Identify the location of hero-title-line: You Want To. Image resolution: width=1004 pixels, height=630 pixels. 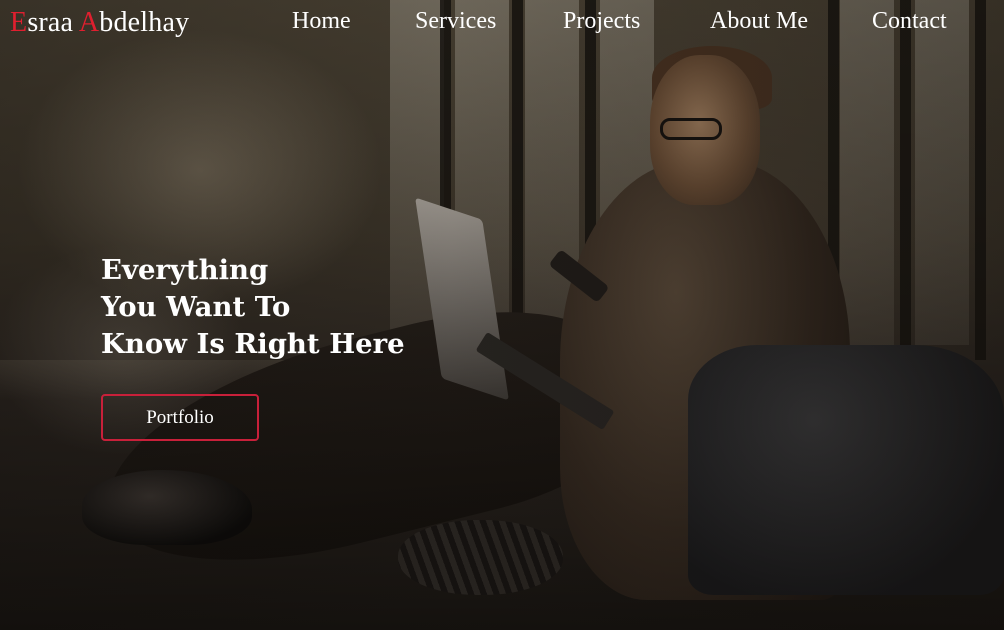
(196, 307).